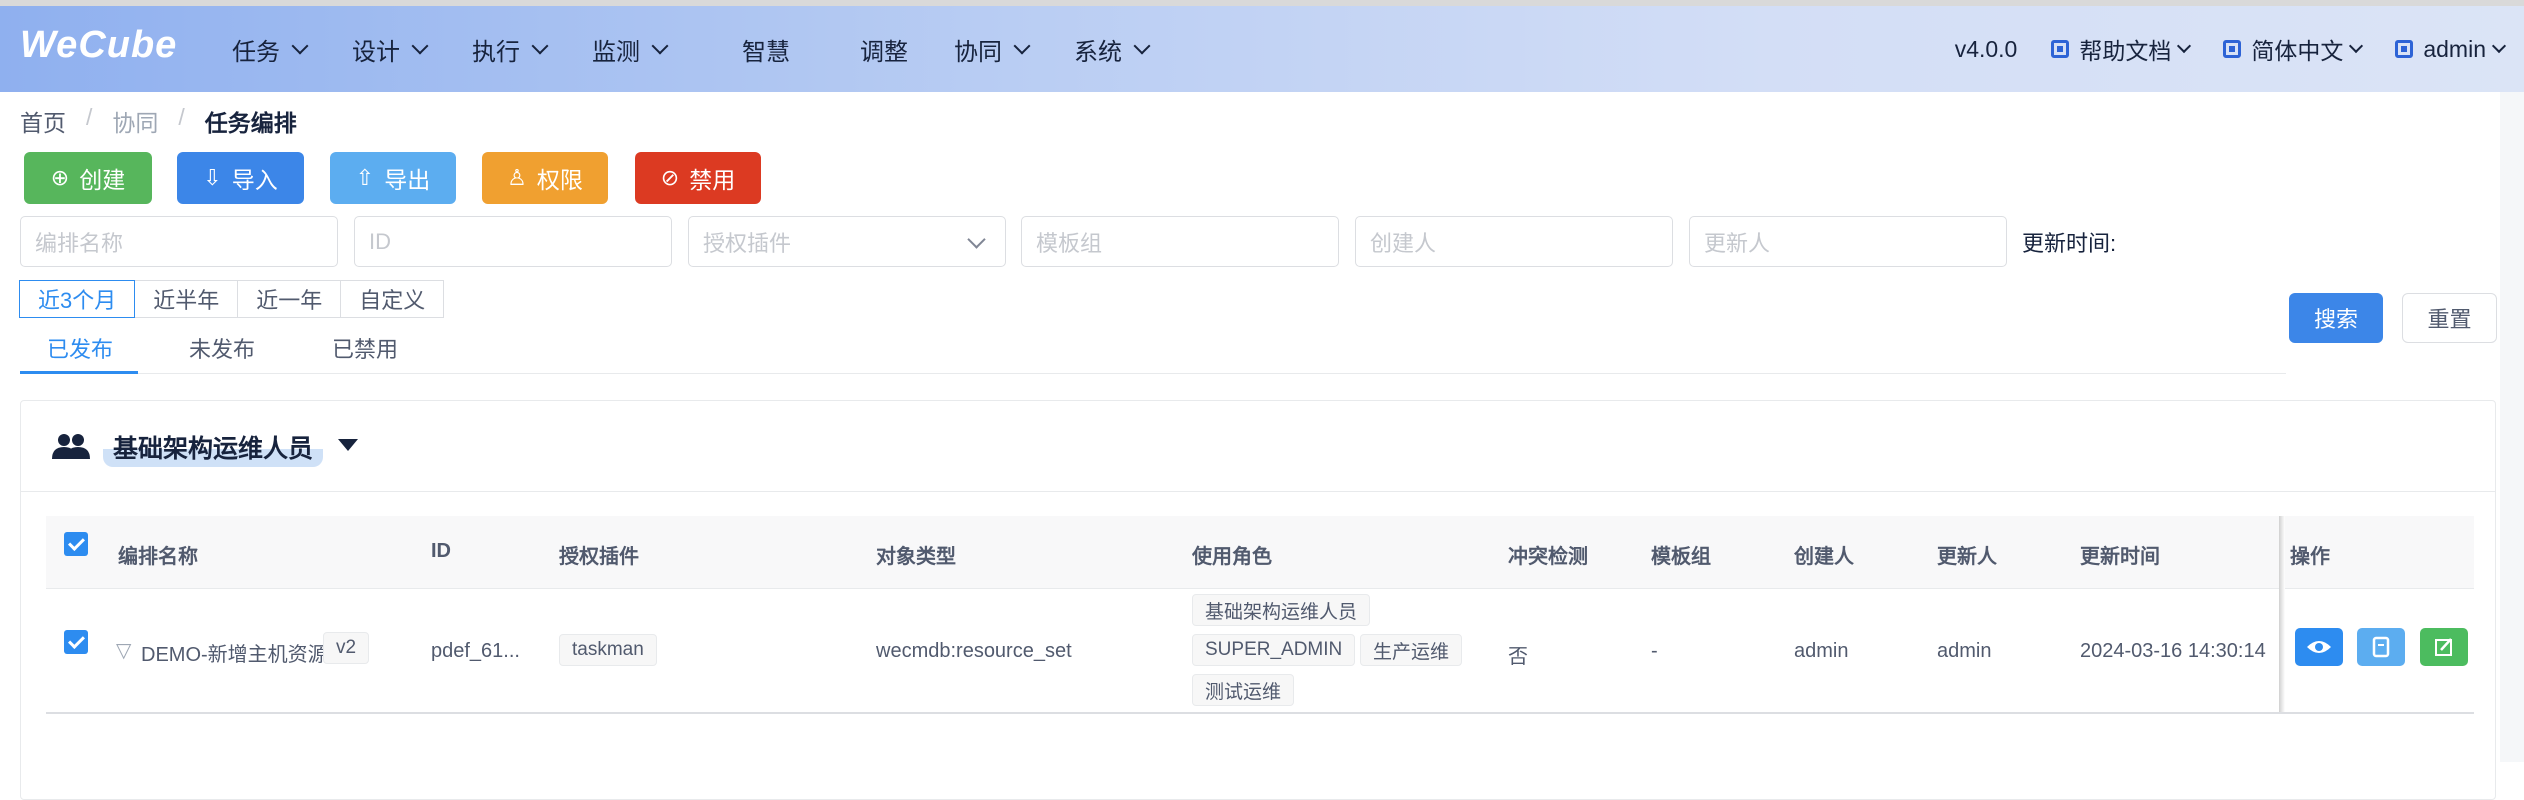 The image size is (2524, 800). Describe the element at coordinates (76, 544) in the screenshot. I see `select-all-checkbox` at that location.